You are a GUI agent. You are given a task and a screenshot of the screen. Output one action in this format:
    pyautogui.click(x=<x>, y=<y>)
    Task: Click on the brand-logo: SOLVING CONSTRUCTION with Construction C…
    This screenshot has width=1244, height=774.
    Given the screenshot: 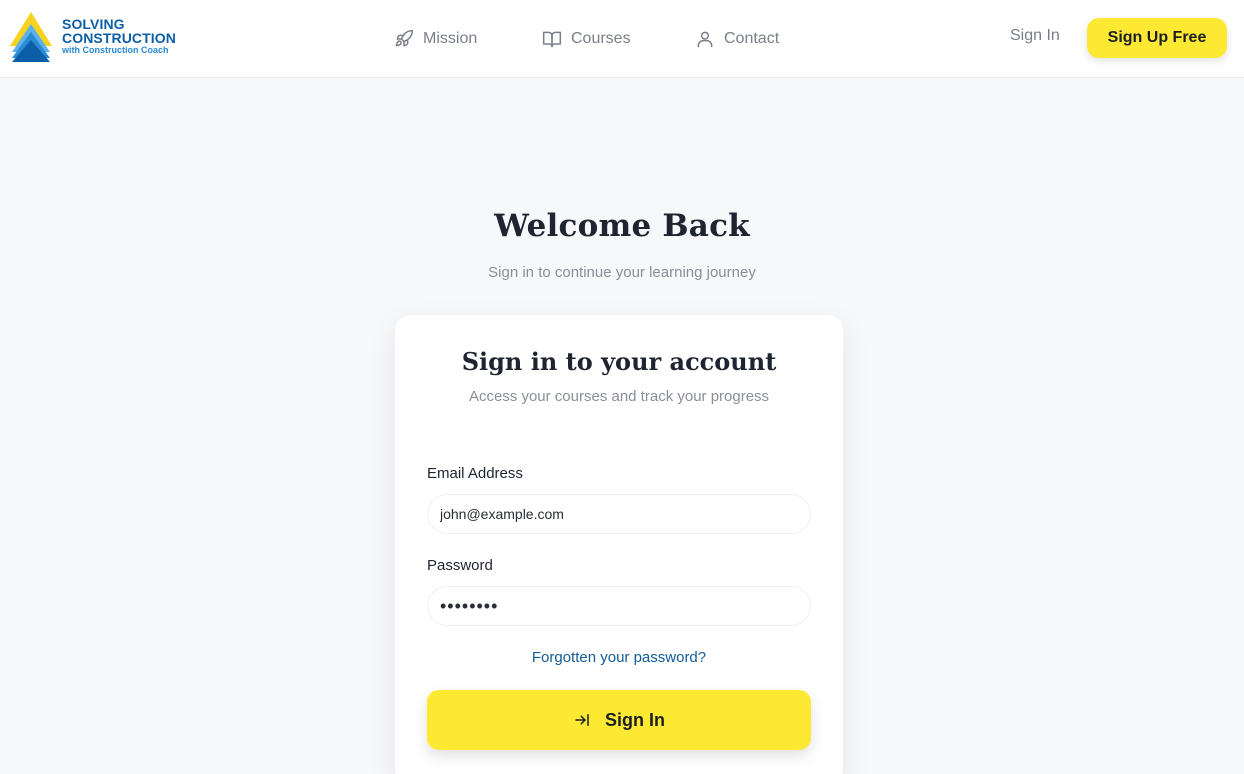 What is the action you would take?
    pyautogui.click(x=105, y=38)
    